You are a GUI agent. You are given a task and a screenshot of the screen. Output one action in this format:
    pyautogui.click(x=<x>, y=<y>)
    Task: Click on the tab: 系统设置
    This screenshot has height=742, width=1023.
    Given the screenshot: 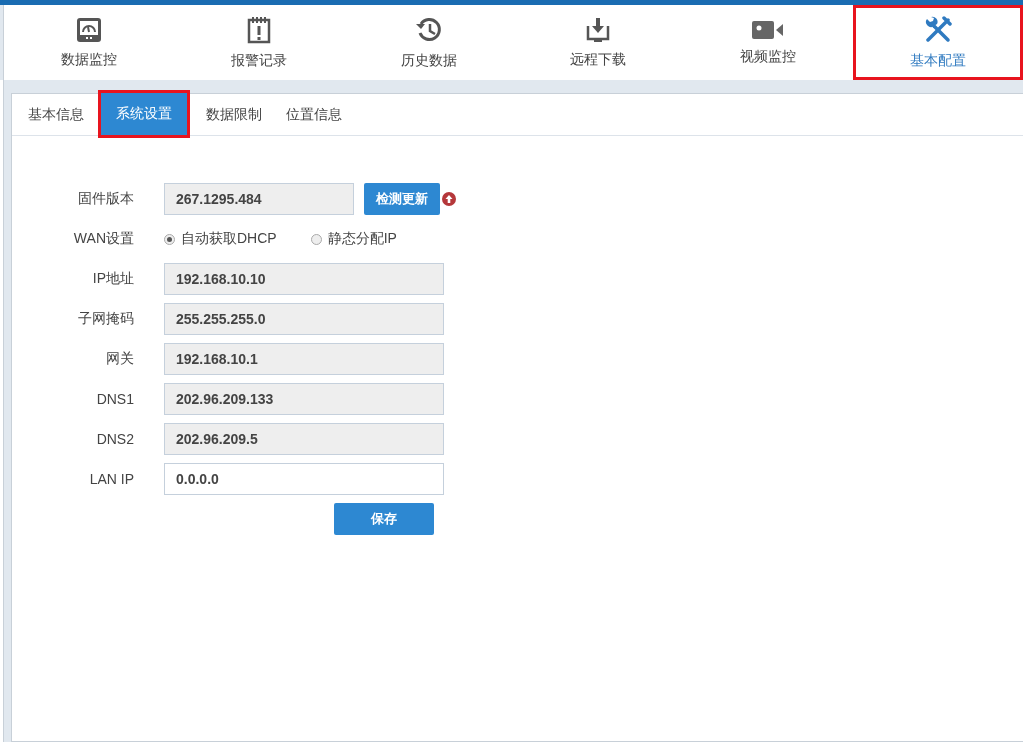 What is the action you would take?
    pyautogui.click(x=144, y=114)
    